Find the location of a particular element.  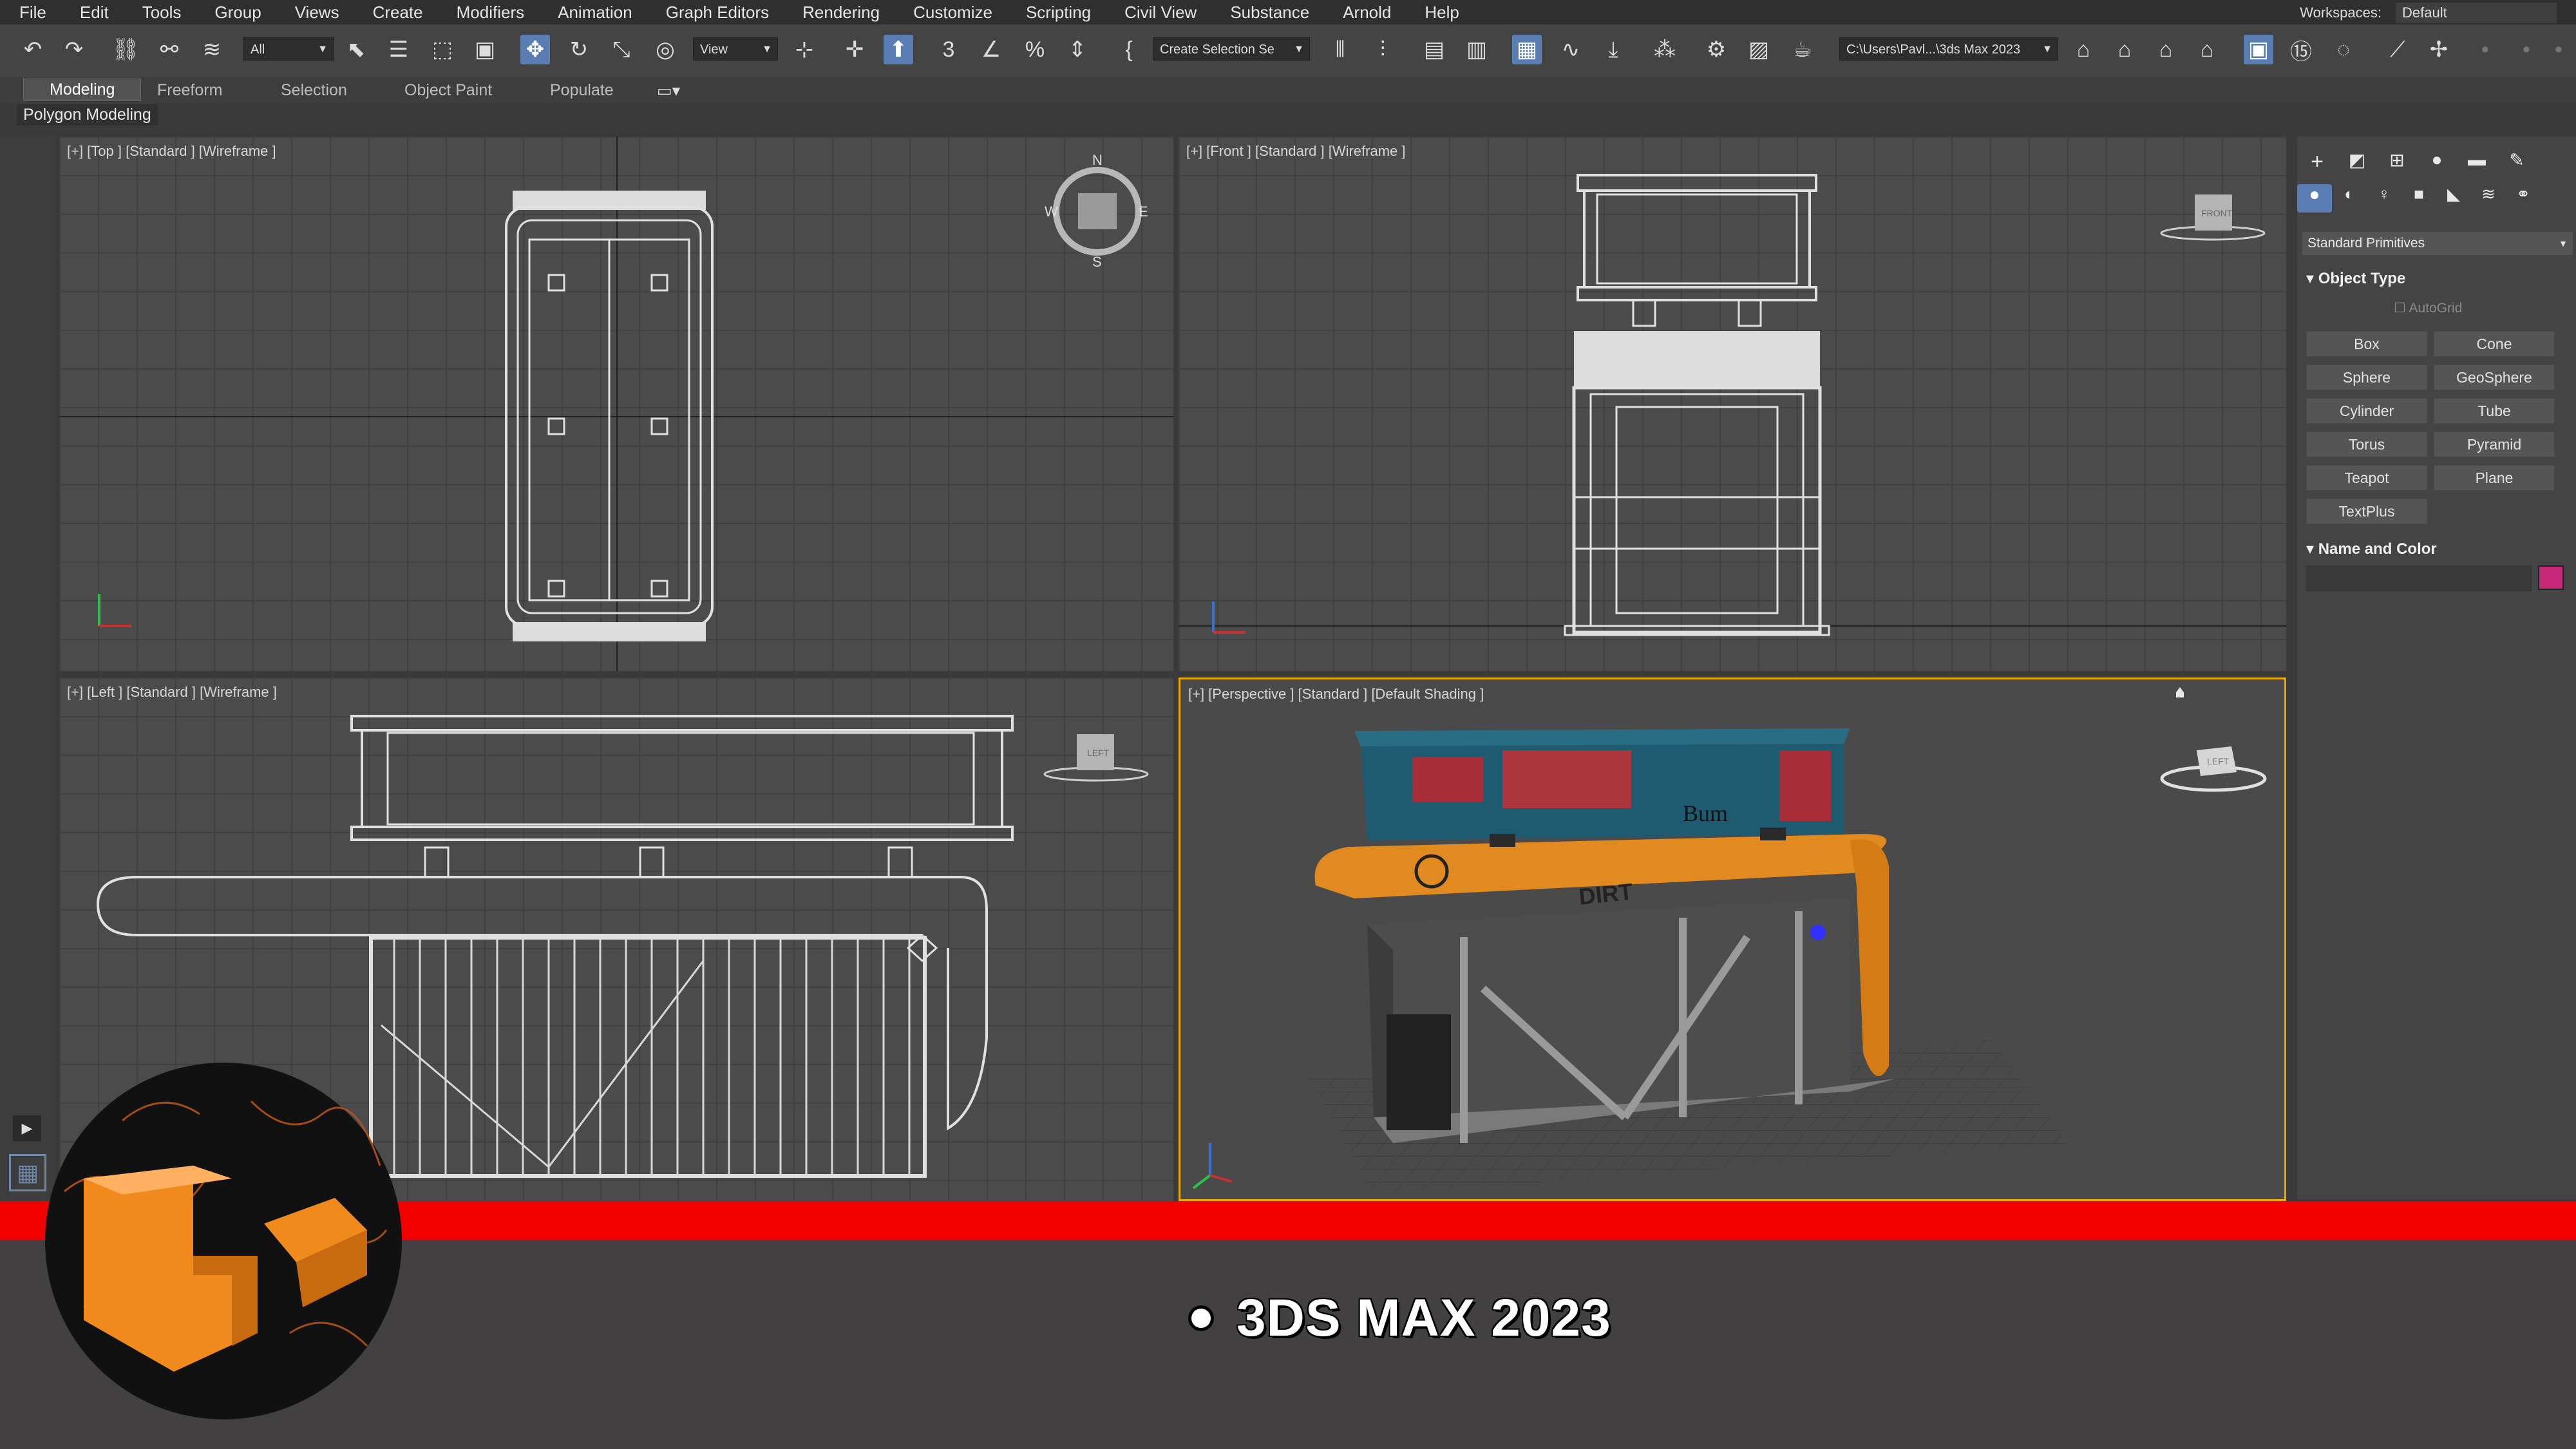

menu-views: Views is located at coordinates (307, 13).